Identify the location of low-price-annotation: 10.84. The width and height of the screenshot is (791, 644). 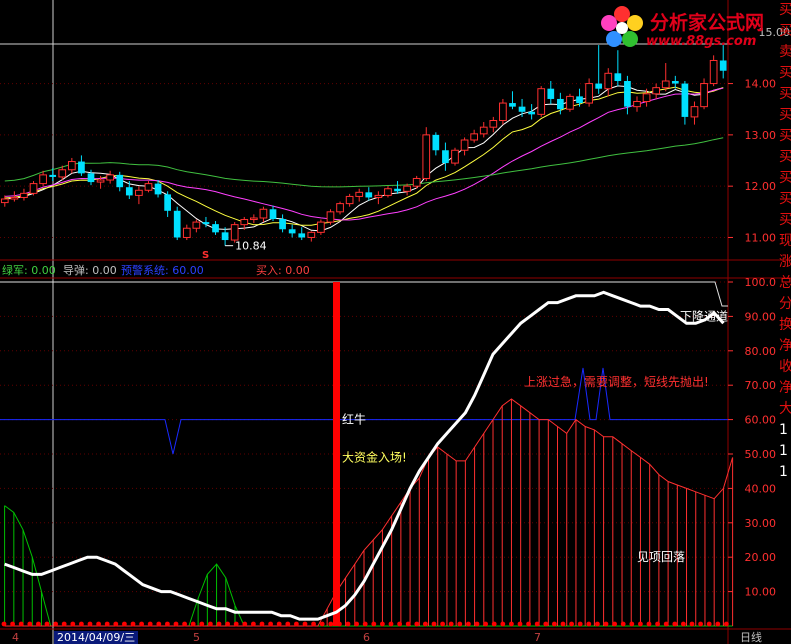
(251, 246).